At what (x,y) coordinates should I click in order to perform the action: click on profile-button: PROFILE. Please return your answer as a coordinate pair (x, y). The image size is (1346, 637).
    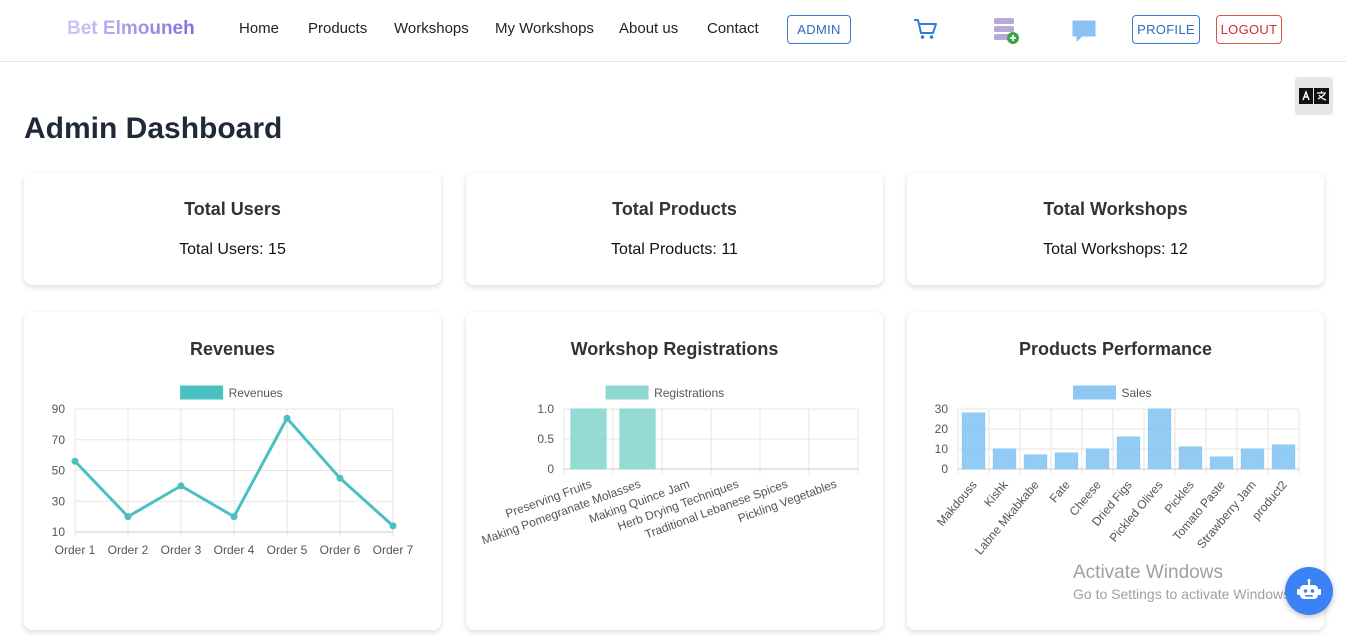
    Looking at the image, I should click on (1166, 29).